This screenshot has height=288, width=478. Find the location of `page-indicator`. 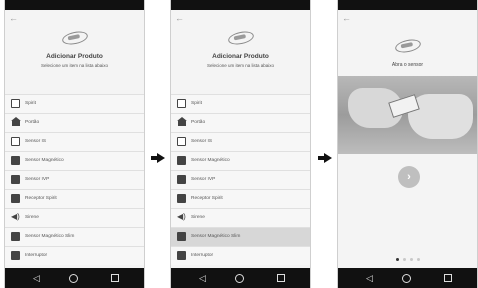

page-indicator is located at coordinates (407, 259).